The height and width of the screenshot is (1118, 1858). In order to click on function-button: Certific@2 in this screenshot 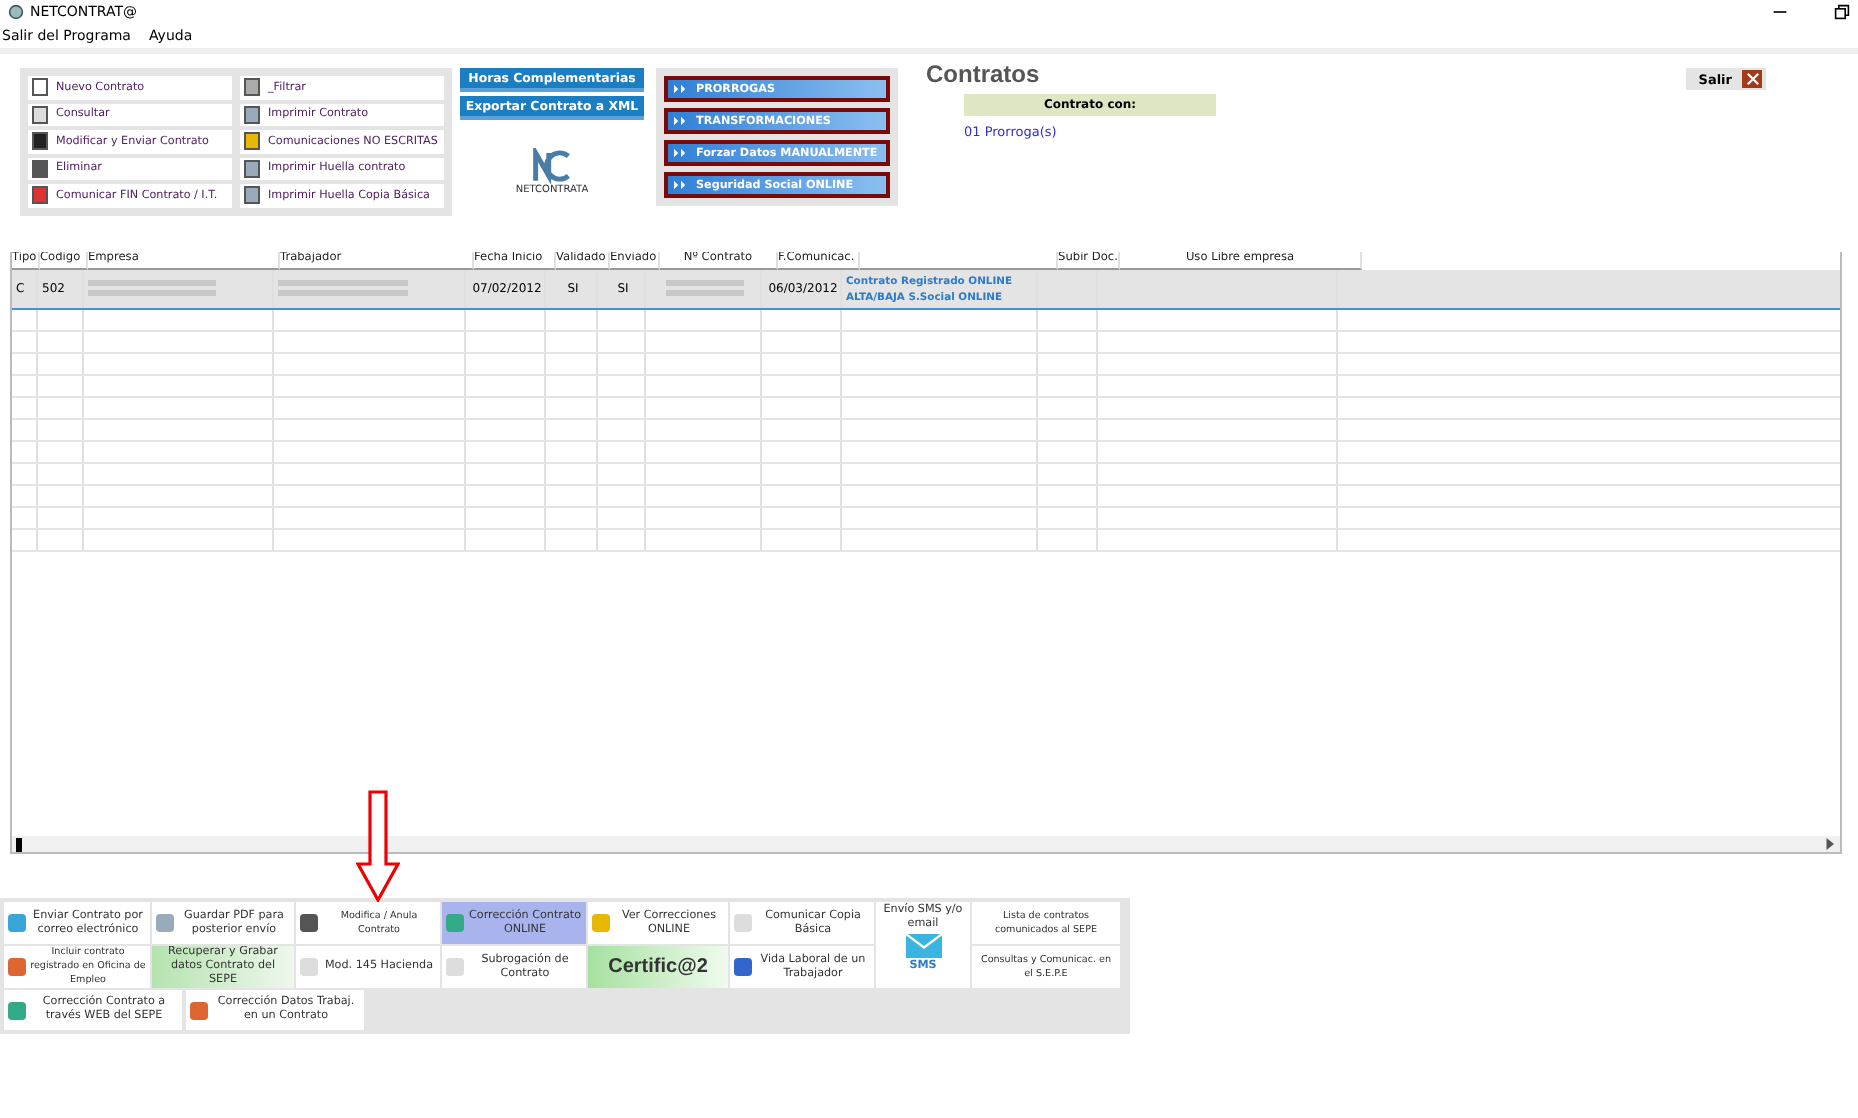, I will do `click(658, 967)`.